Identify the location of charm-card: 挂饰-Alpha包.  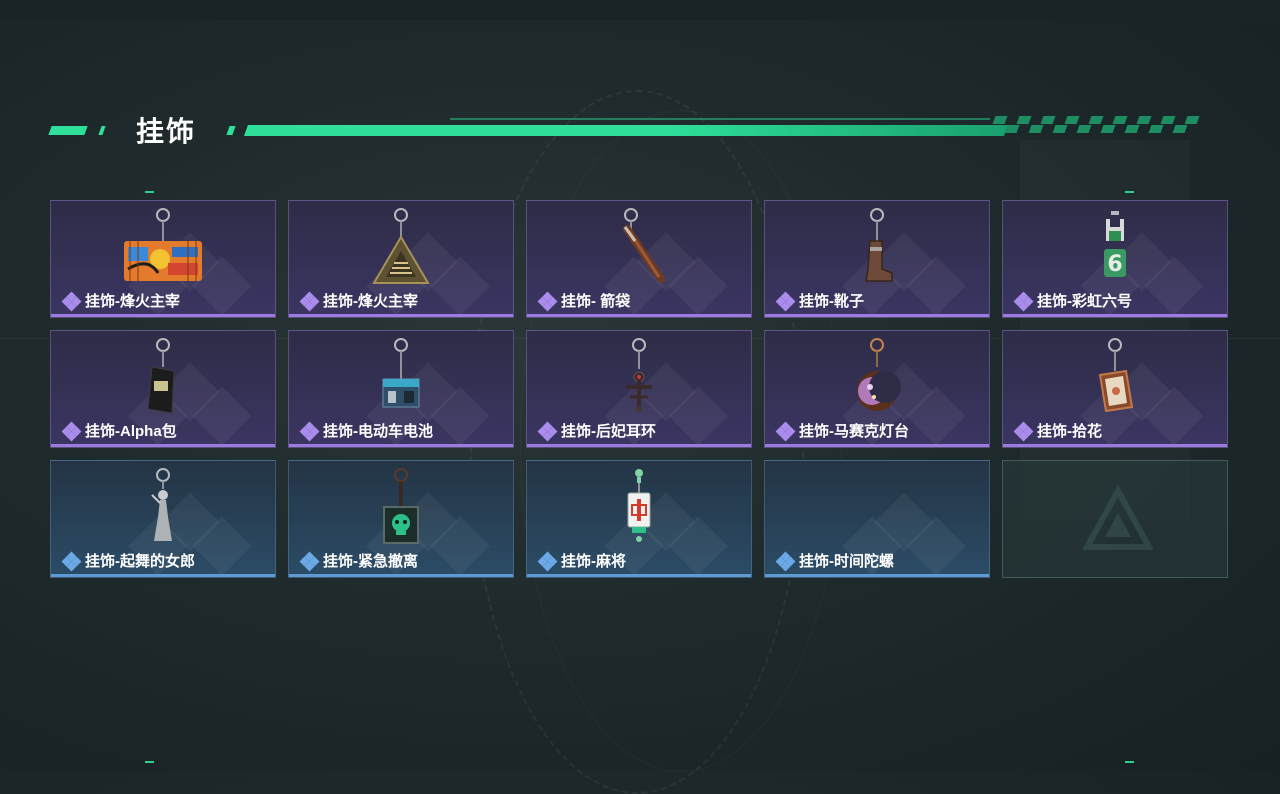
(163, 389).